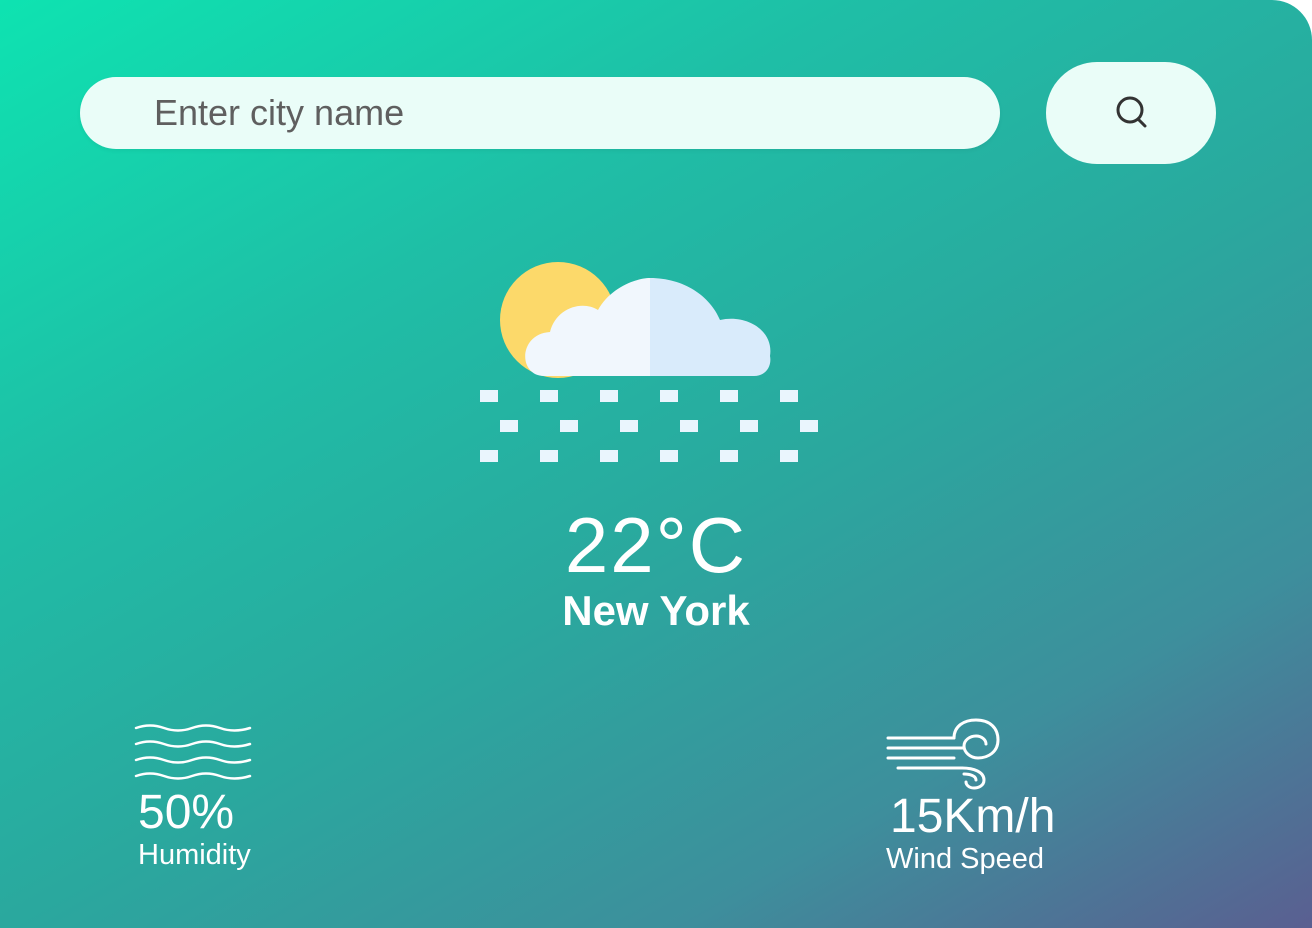 This screenshot has height=928, width=1312. Describe the element at coordinates (194, 855) in the screenshot. I see `humidity-label: Humidity` at that location.